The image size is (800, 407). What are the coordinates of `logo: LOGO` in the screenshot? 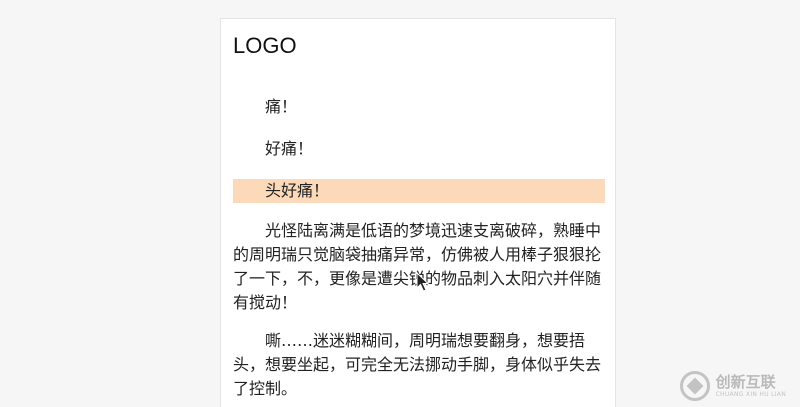 It's located at (265, 45).